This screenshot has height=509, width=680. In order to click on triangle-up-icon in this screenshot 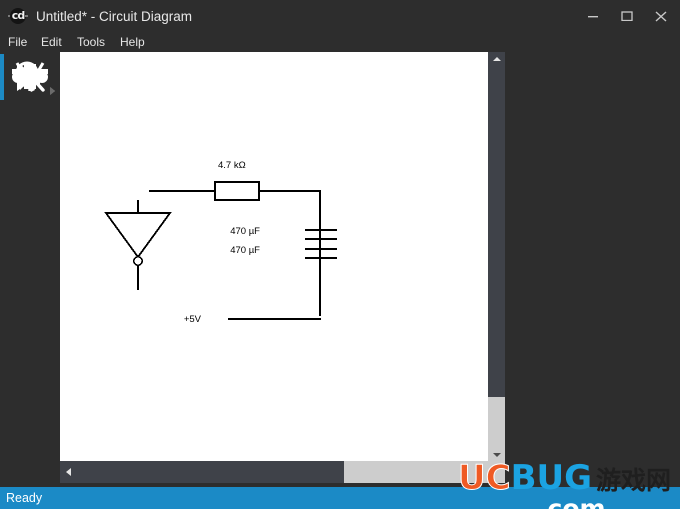, I will do `click(497, 59)`.